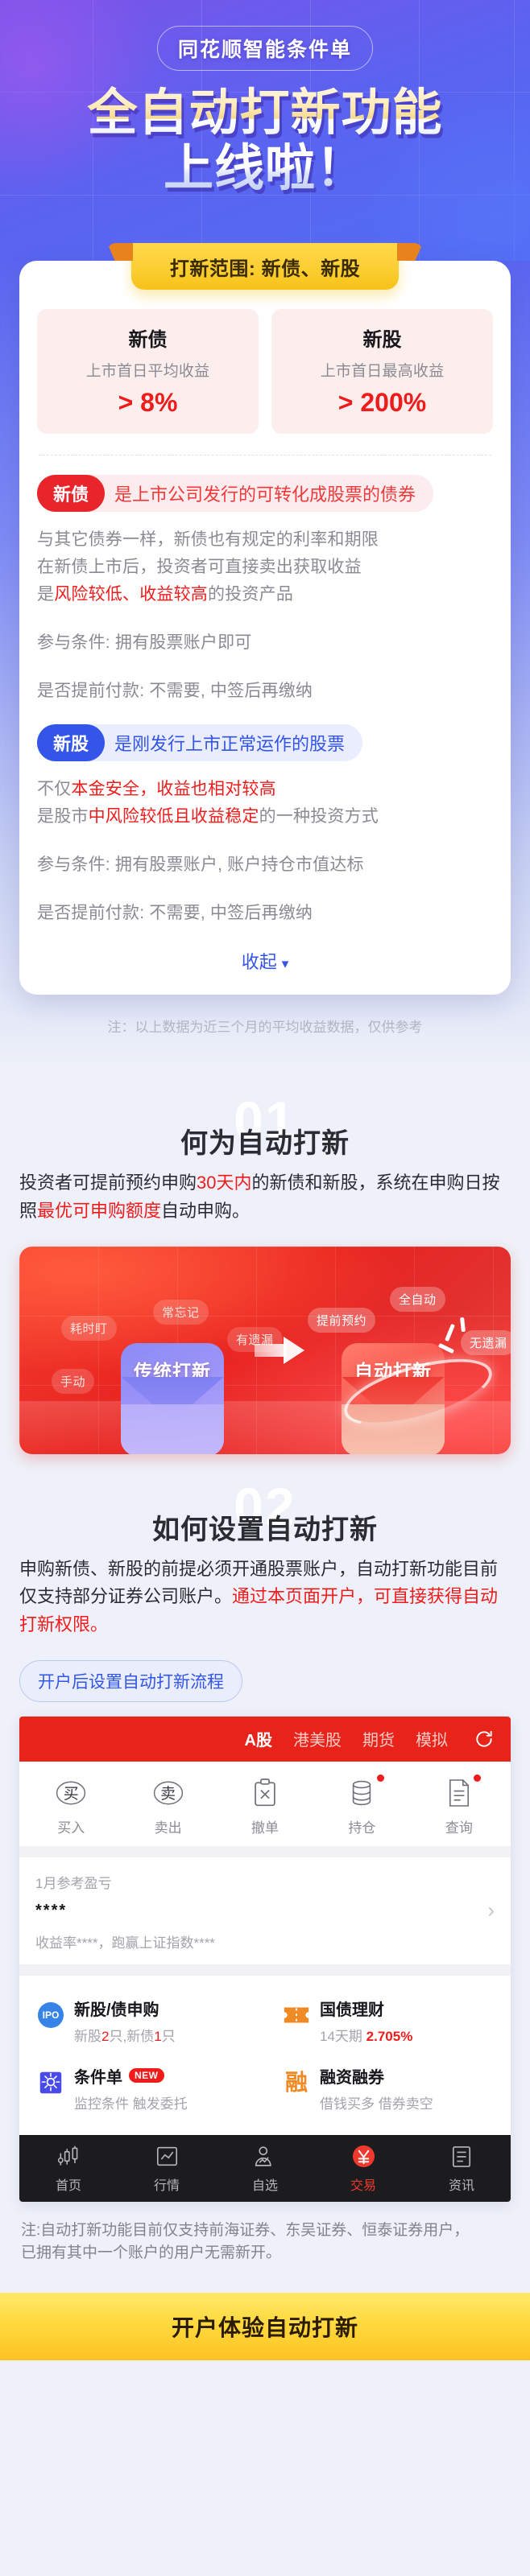 The width and height of the screenshot is (530, 2576). Describe the element at coordinates (265, 113) in the screenshot. I see `hero-title-line1: 全自动打新功能` at that location.